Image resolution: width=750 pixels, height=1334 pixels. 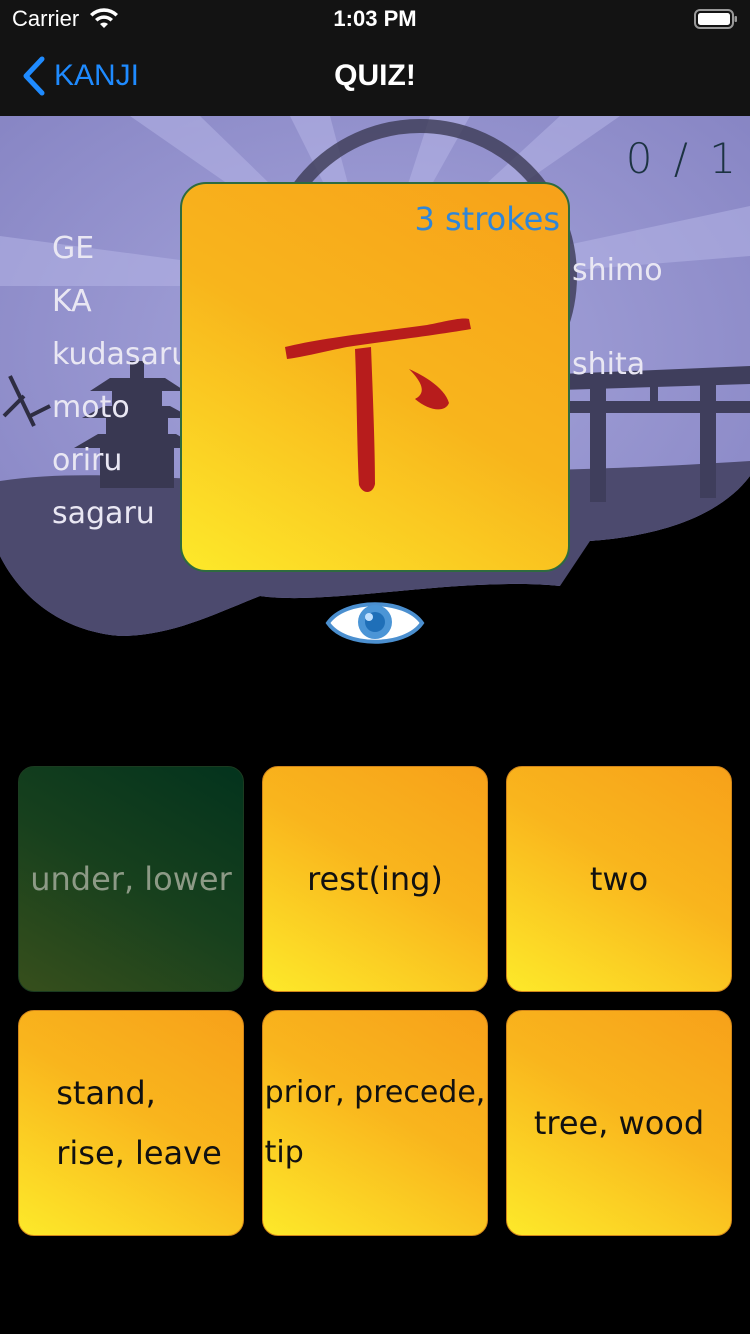 I want to click on readings-left: GE KA kudasaru moto oriru sagaru, so click(x=121, y=381).